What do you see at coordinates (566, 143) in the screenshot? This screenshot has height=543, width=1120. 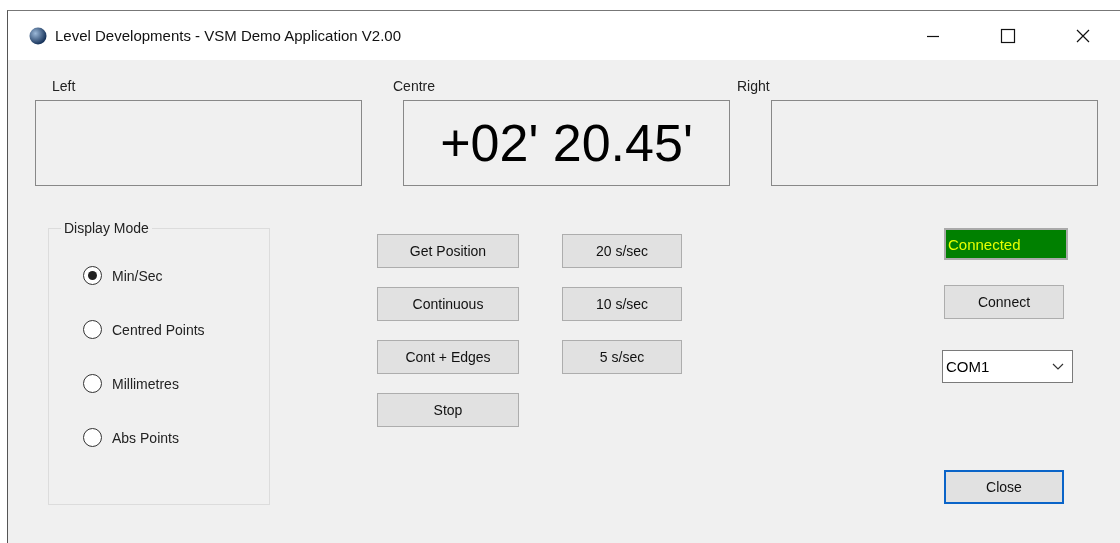 I see `readout-value: +02' 20.45'` at bounding box center [566, 143].